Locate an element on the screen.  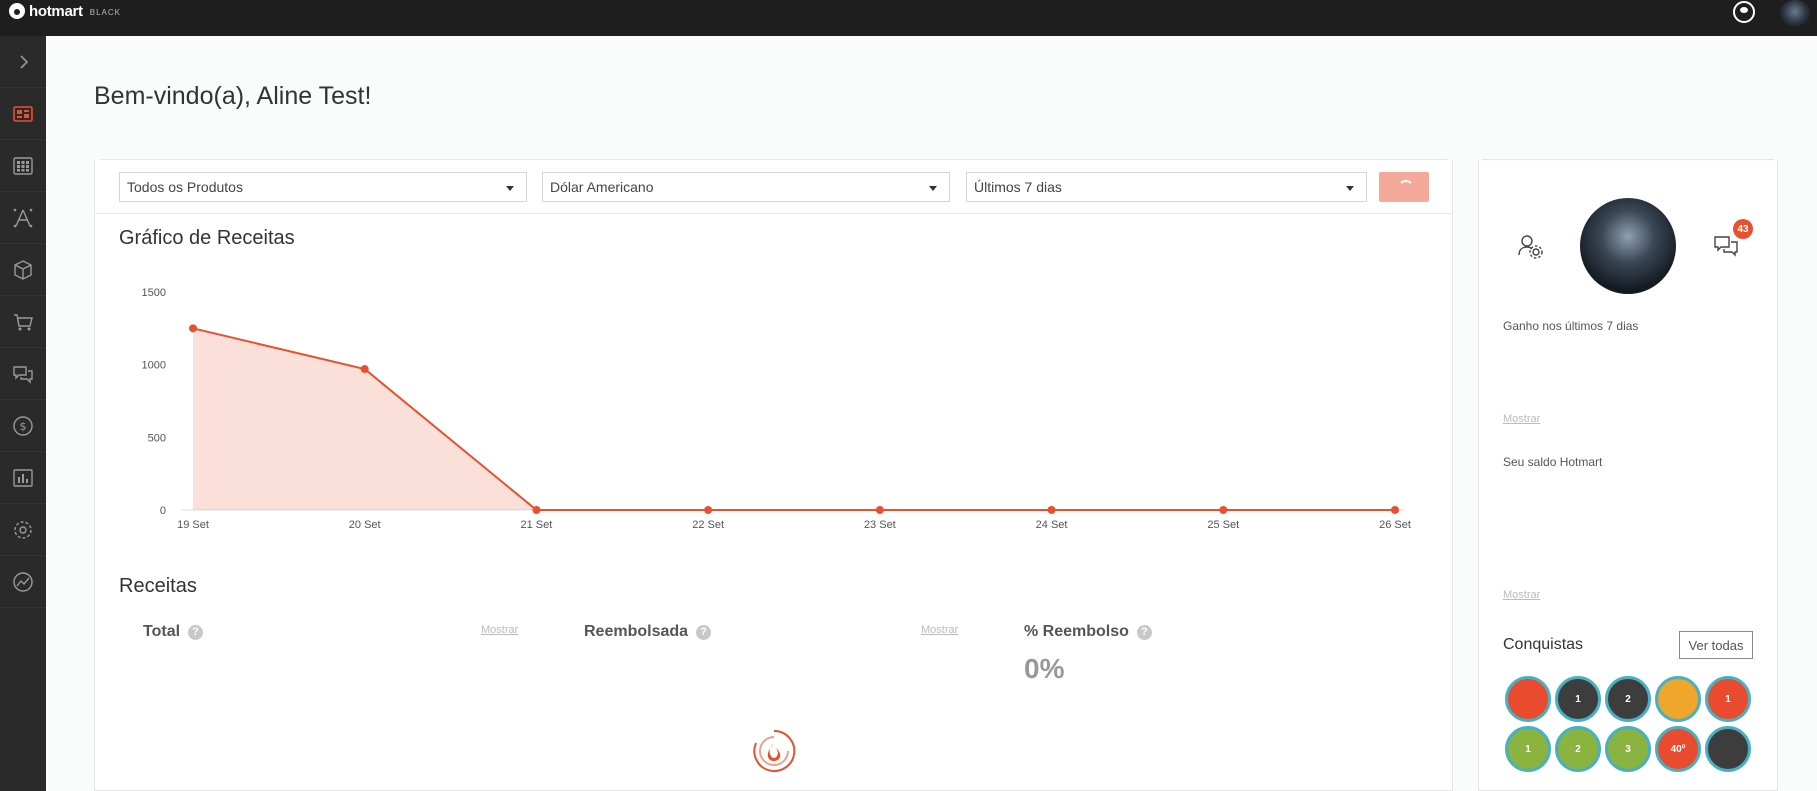
x-tick-label: 22 Set is located at coordinates (708, 525).